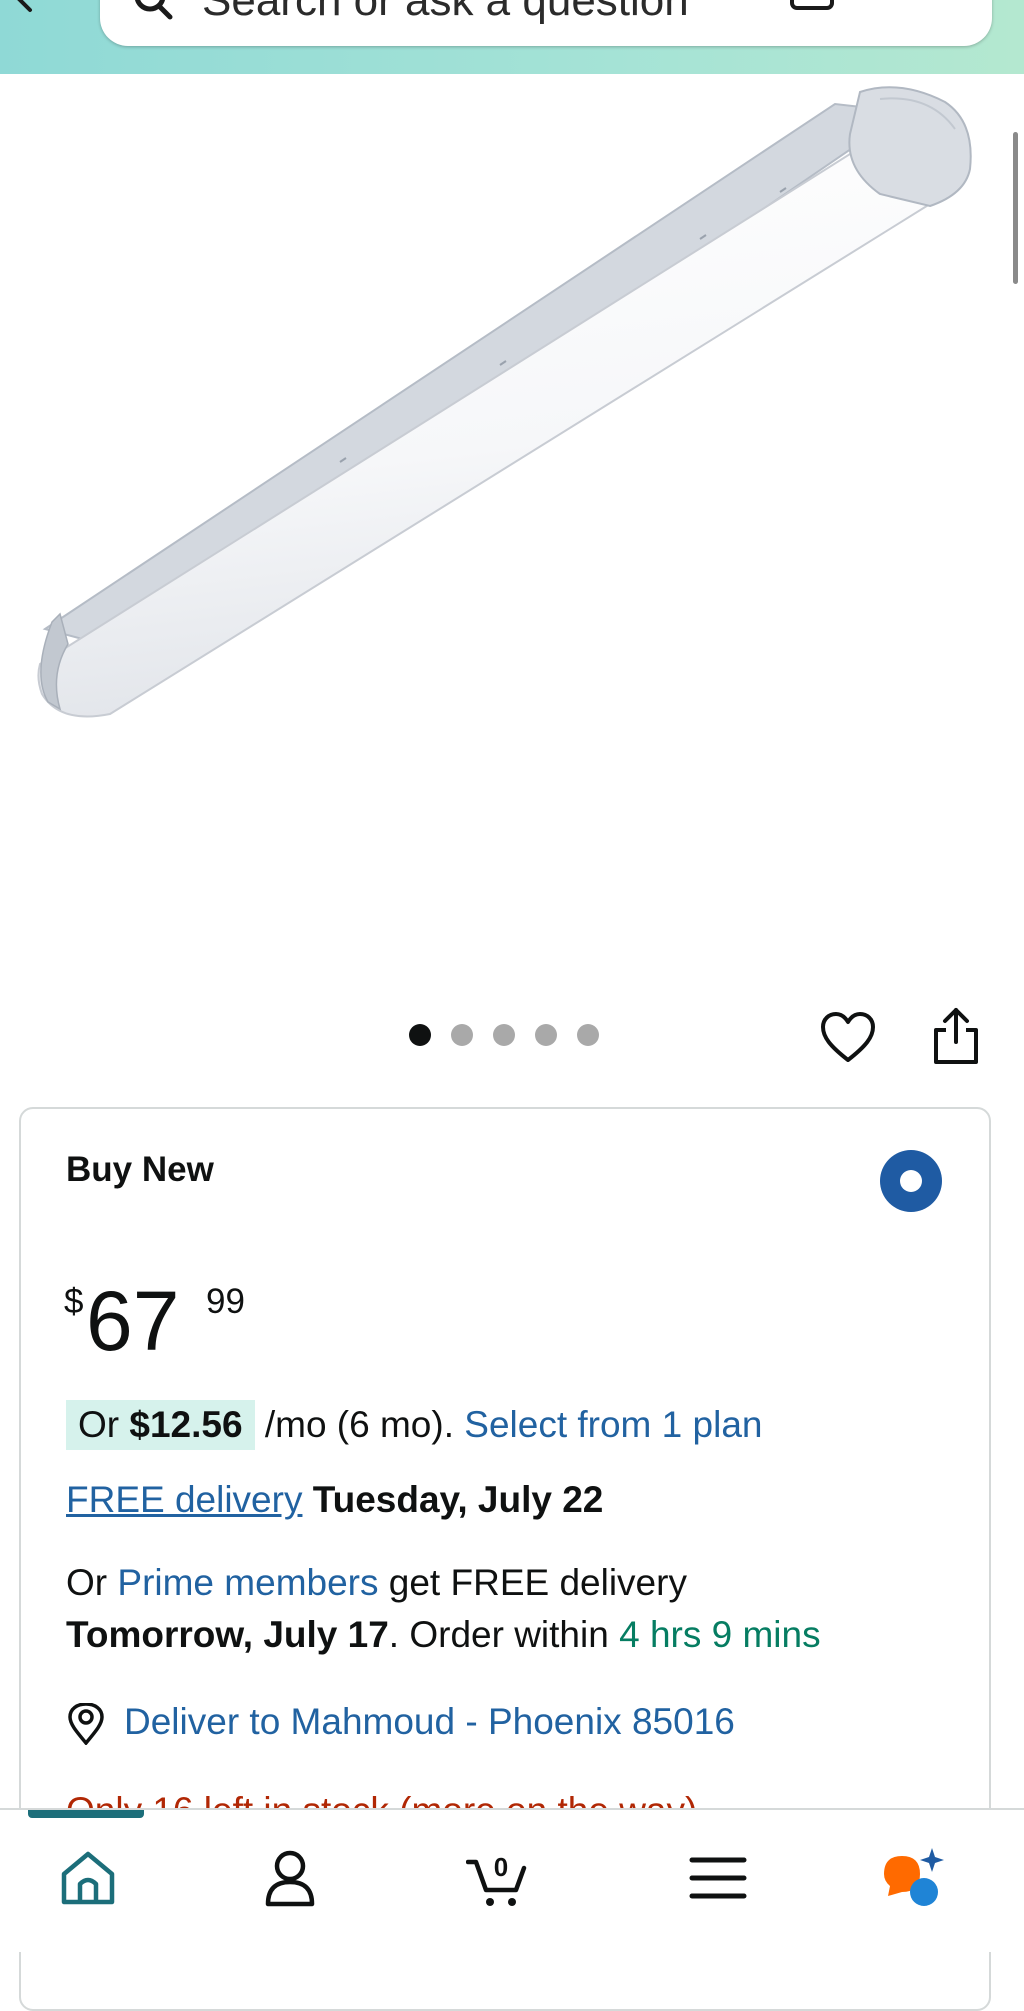 This screenshot has height=2011, width=1024. Describe the element at coordinates (935, 10) in the screenshot. I see `microphone-icon` at that location.